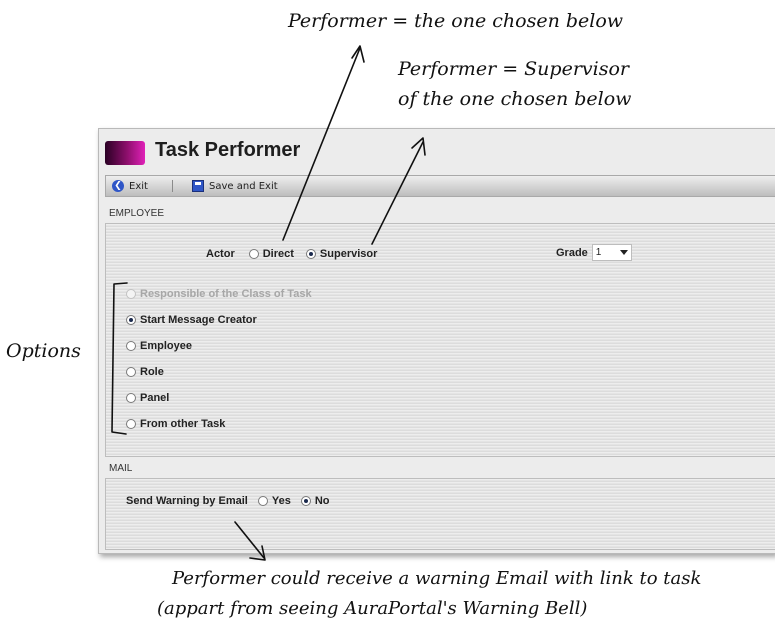 The width and height of the screenshot is (775, 632). I want to click on arrow-to-email-note, so click(249, 540).